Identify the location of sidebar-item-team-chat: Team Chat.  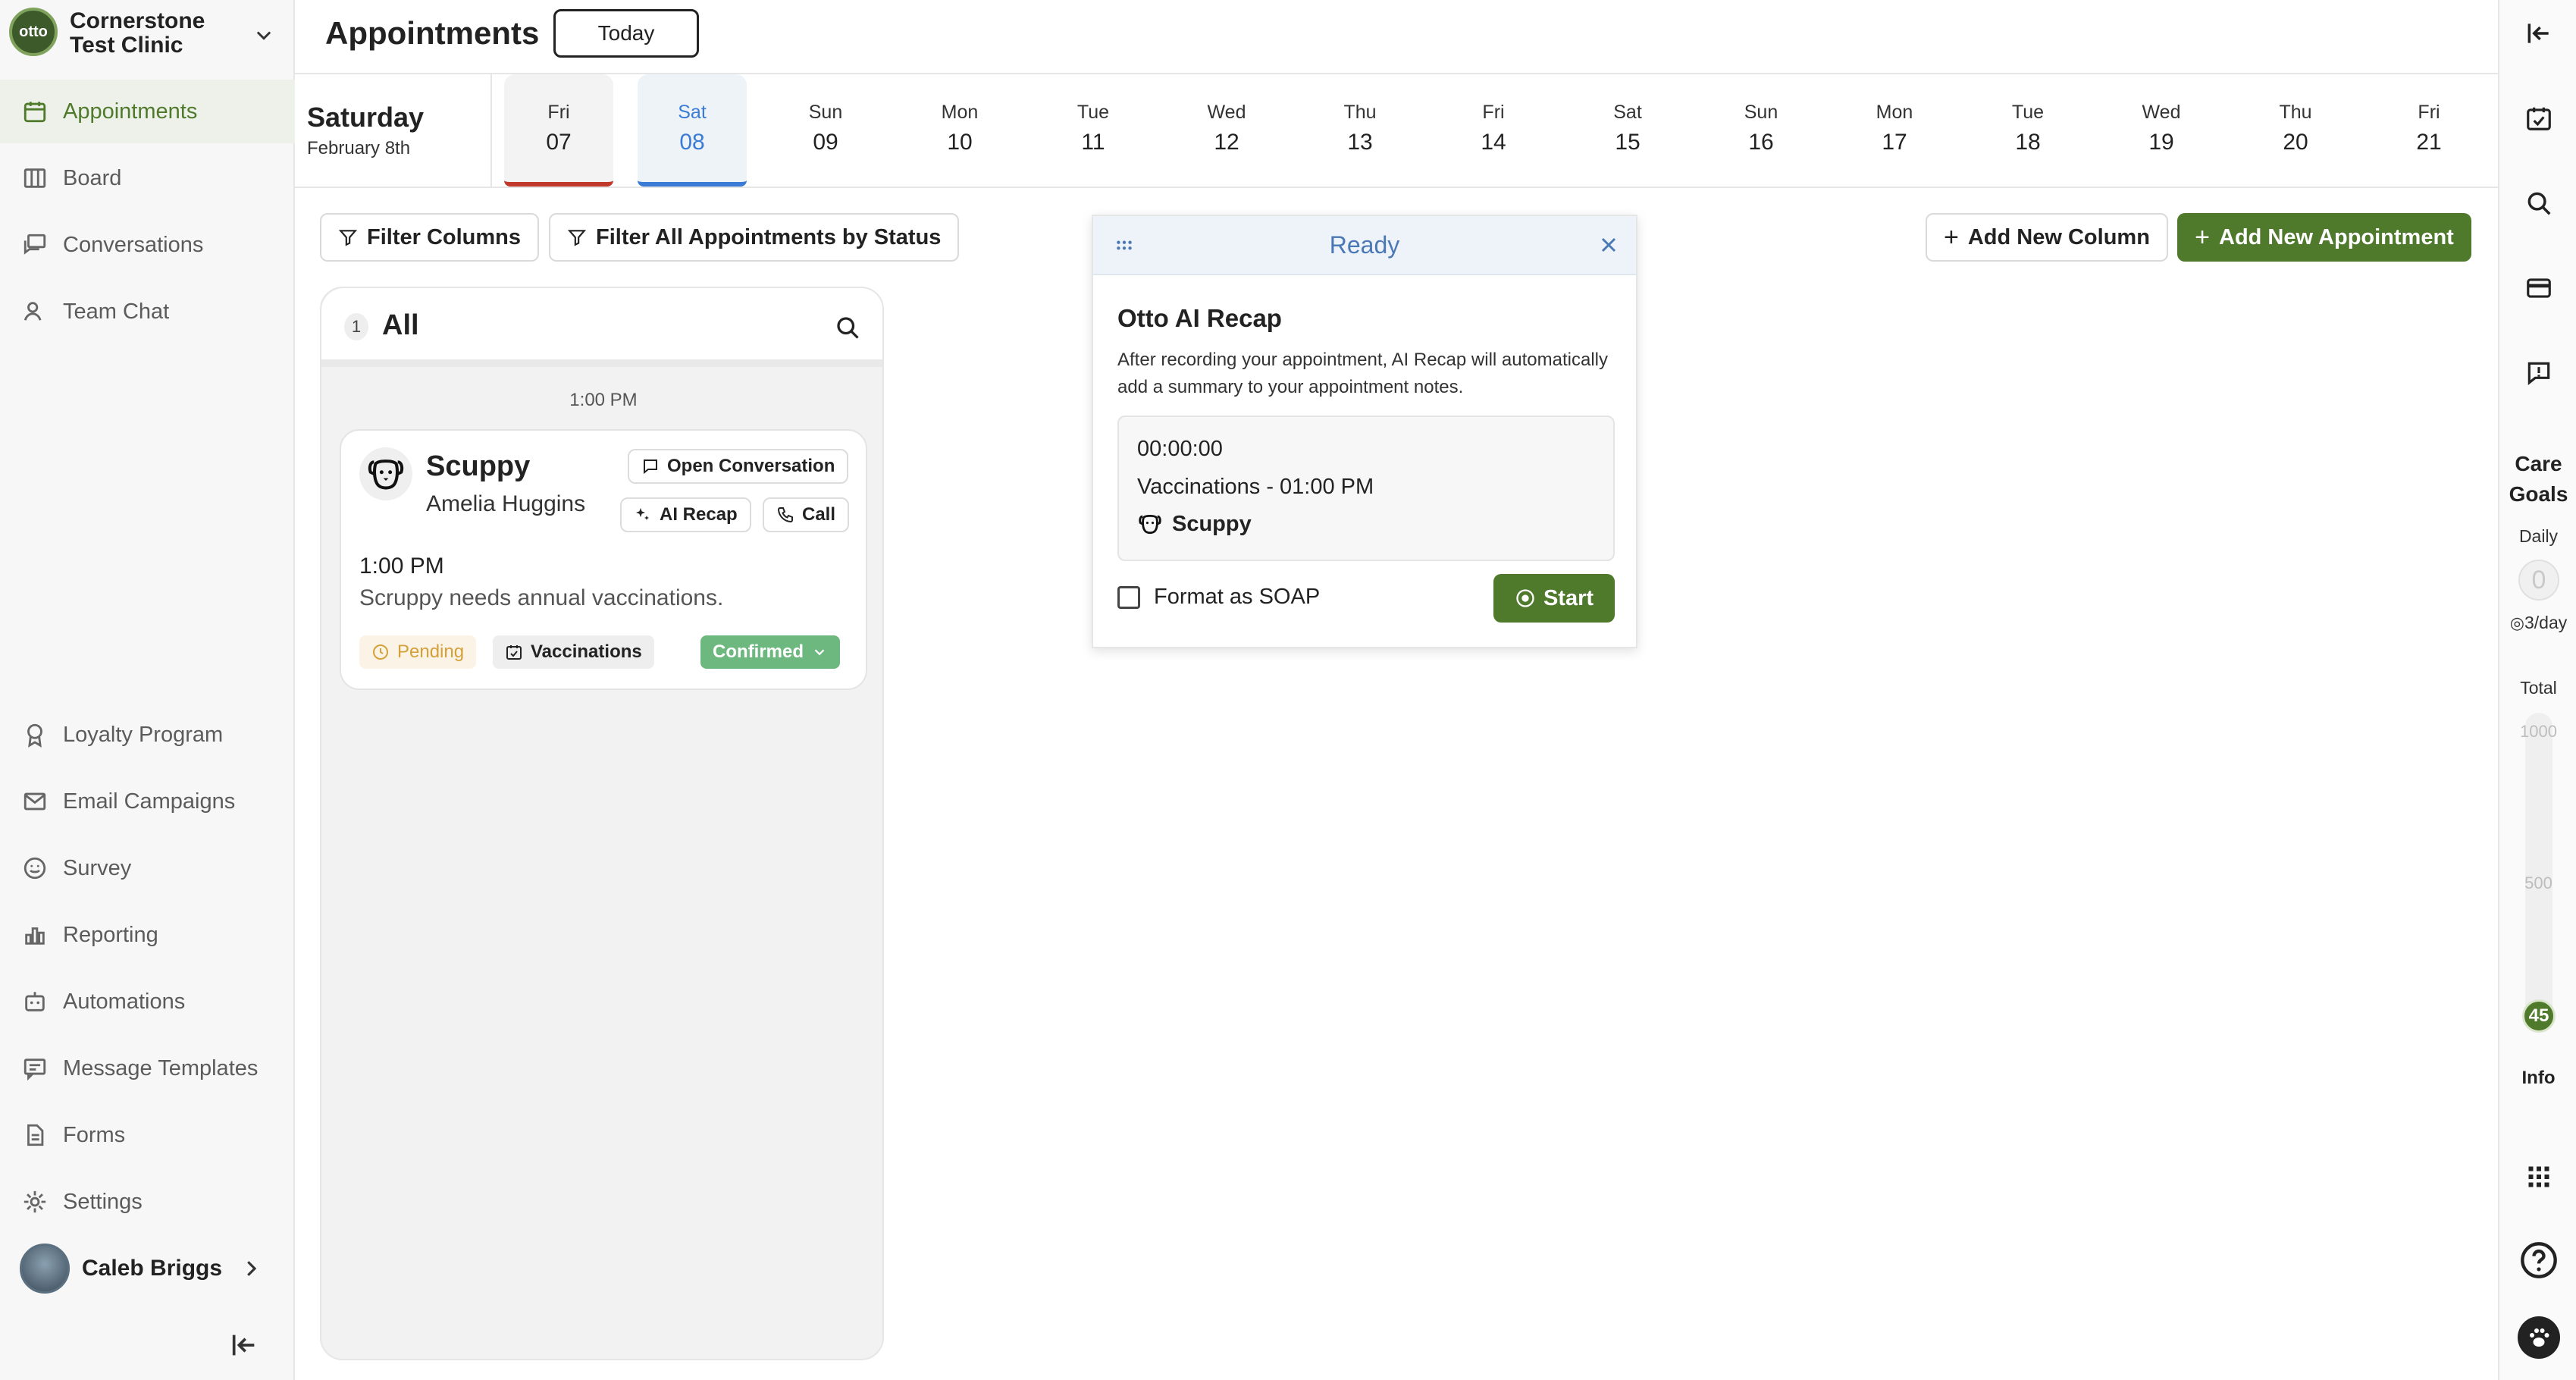
(147, 311).